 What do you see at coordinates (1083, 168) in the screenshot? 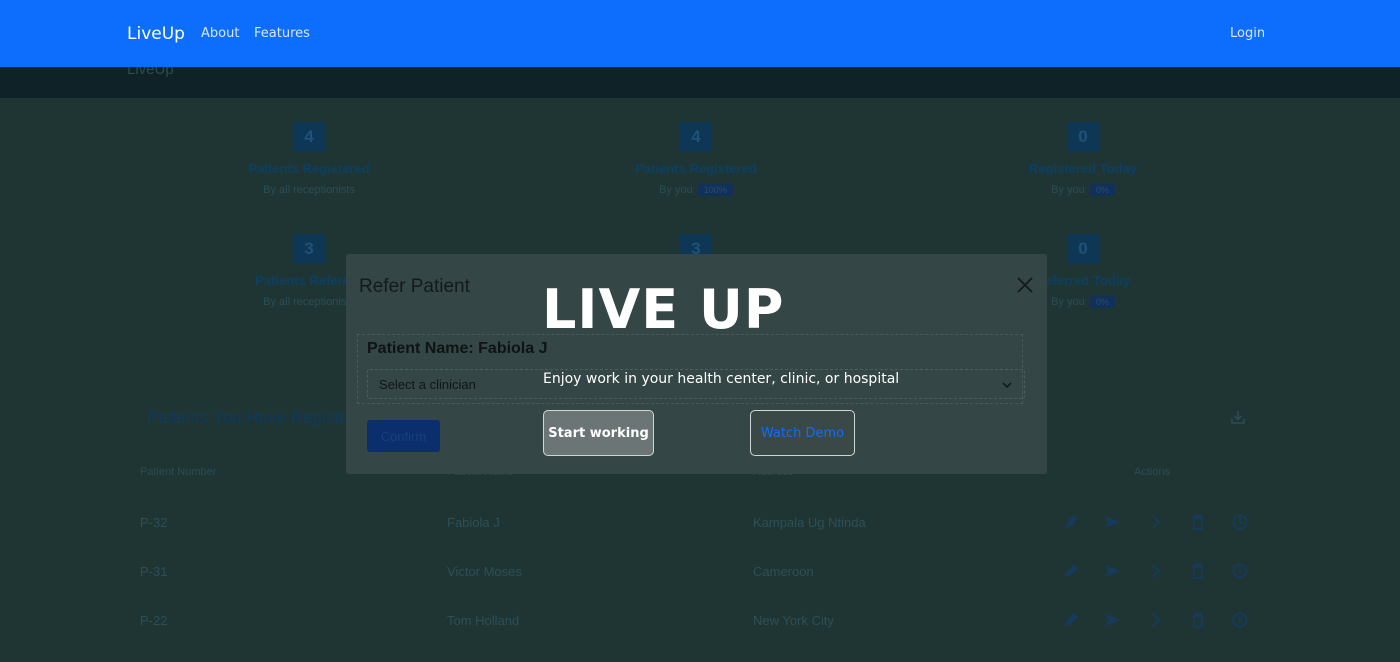
I see `stat-title: Registered Today` at bounding box center [1083, 168].